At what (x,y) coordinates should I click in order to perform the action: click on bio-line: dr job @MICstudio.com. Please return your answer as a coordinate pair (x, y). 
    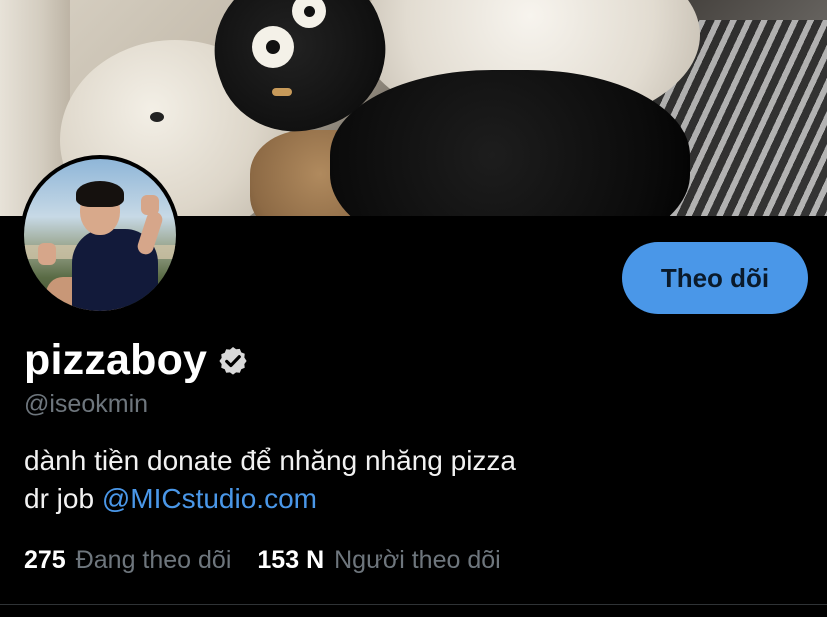
    Looking at the image, I should click on (270, 499).